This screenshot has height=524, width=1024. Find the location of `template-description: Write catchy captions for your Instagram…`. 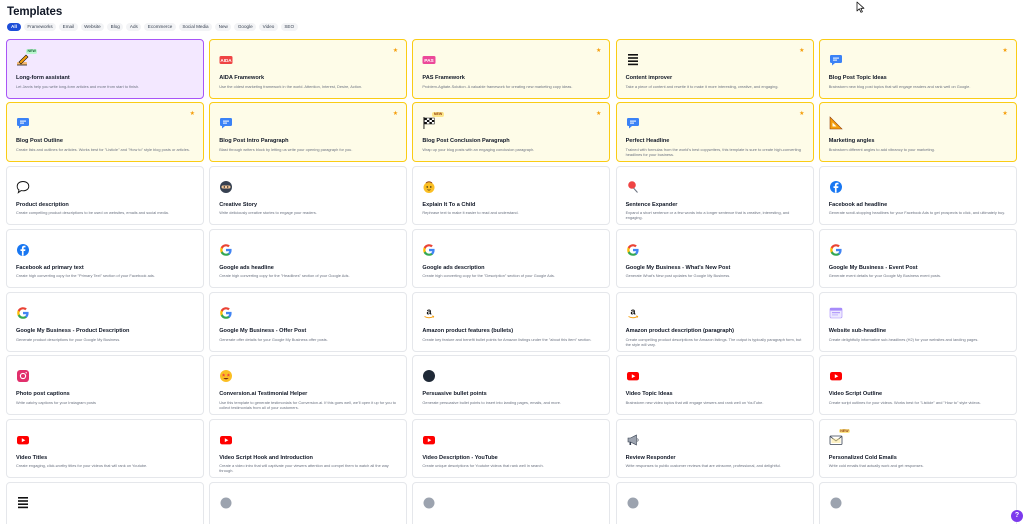

template-description: Write catchy captions for your Instagram… is located at coordinates (56, 402).